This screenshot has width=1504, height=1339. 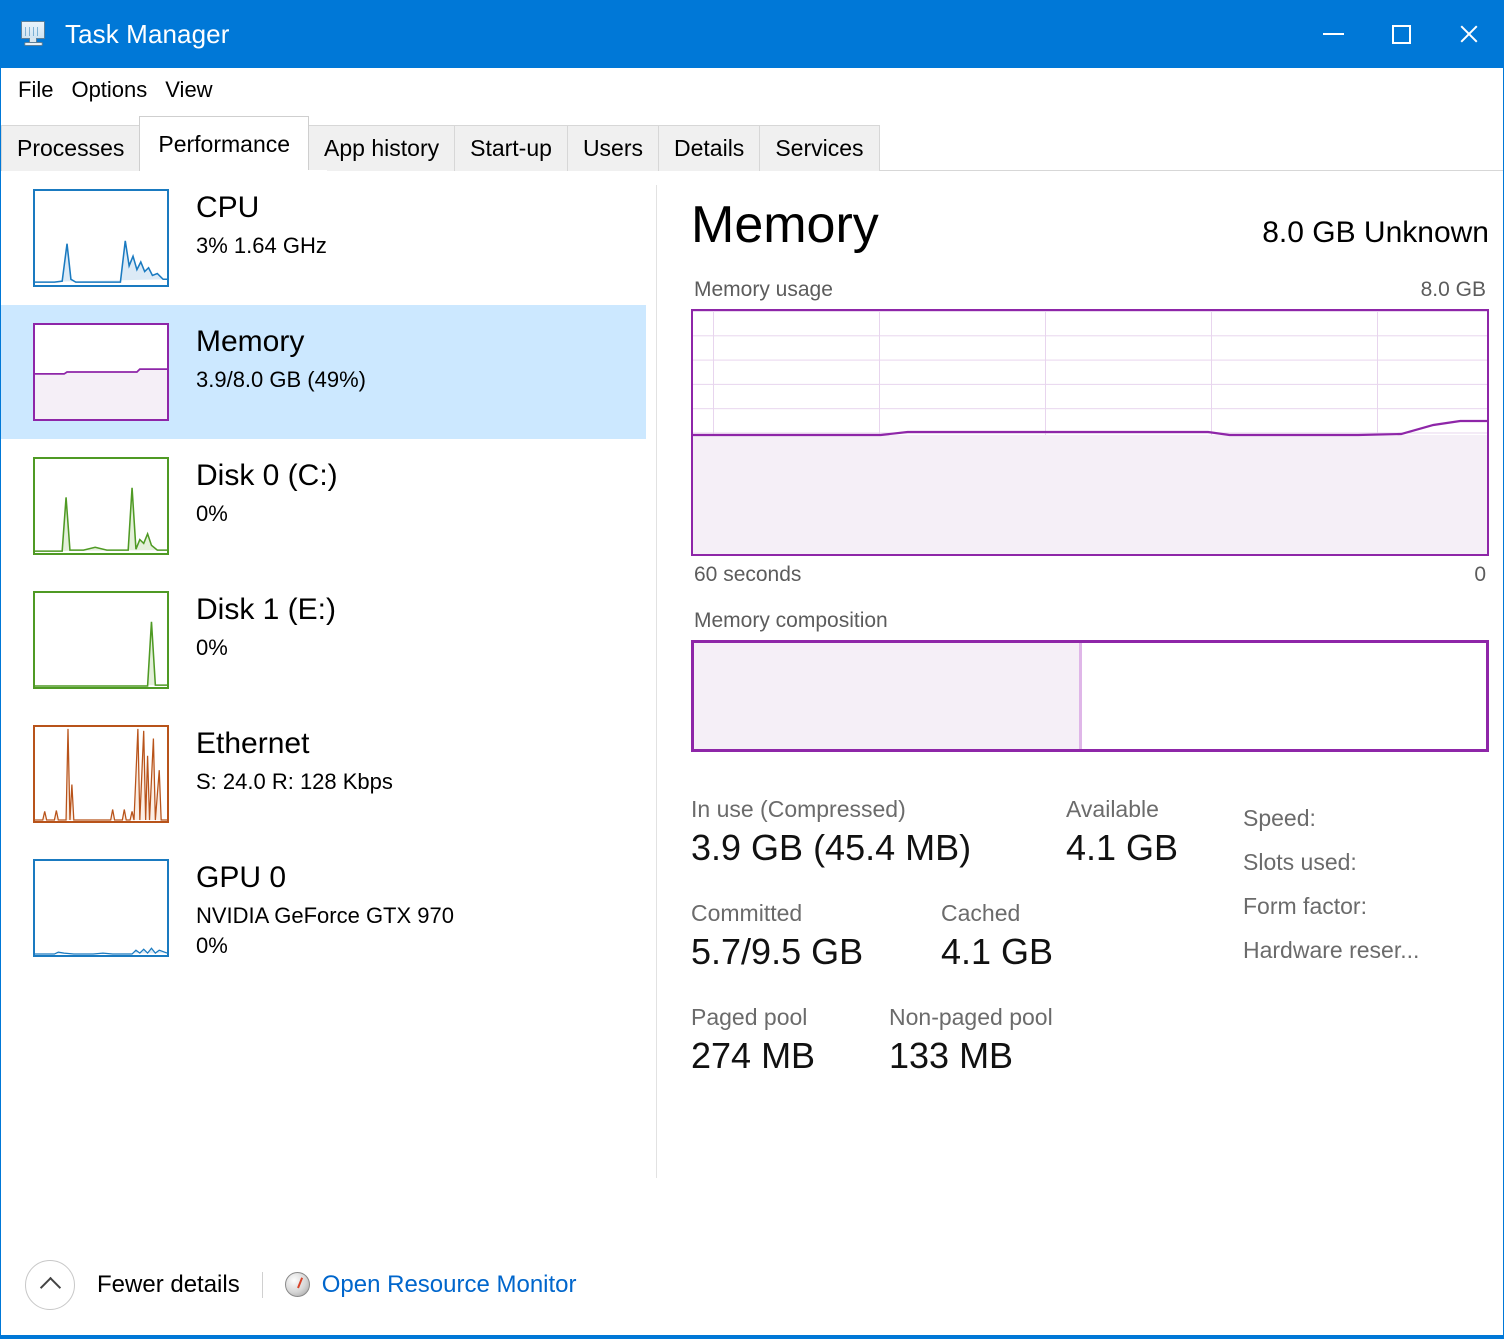 I want to click on sidebar-item-label: Memory, so click(x=250, y=341).